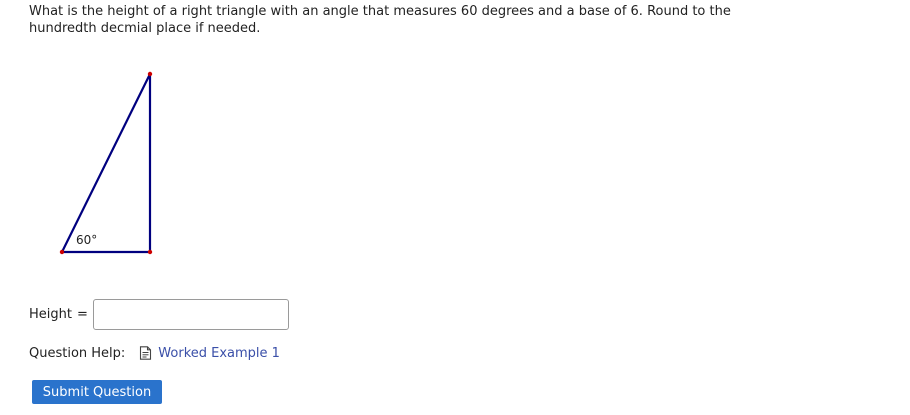  I want to click on worked-example-label: Worked Example 1, so click(219, 353).